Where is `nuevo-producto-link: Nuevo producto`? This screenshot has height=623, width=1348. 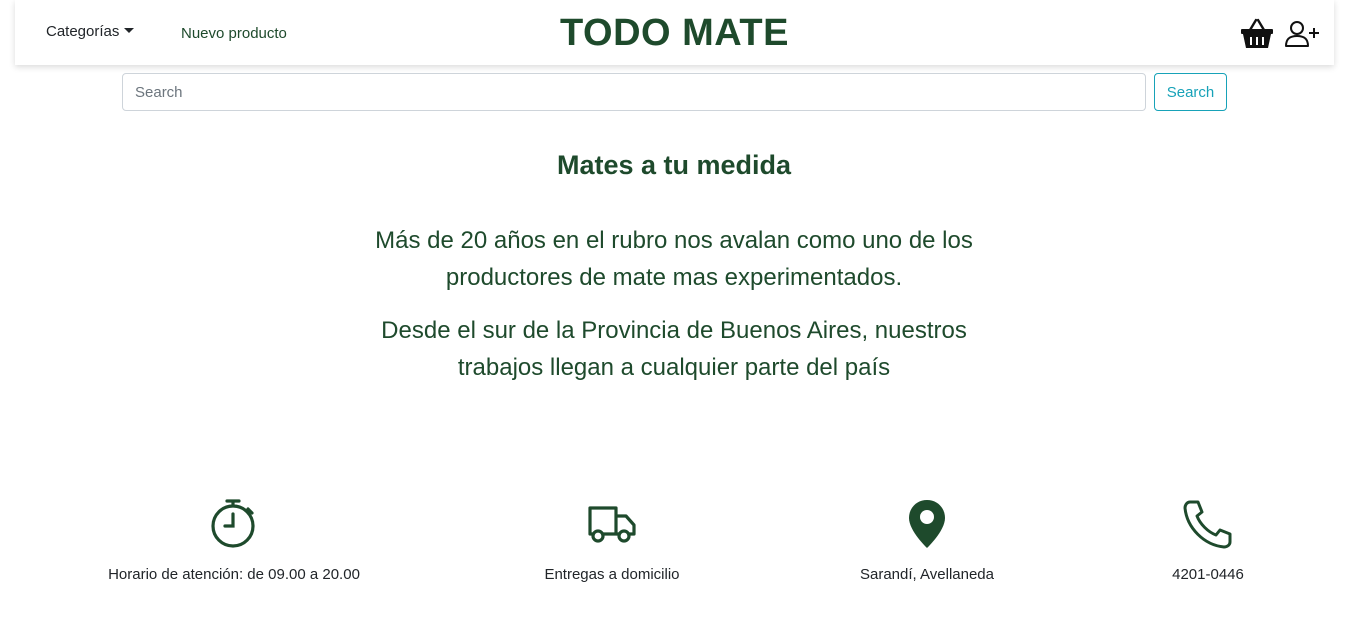 nuevo-producto-link: Nuevo producto is located at coordinates (234, 33).